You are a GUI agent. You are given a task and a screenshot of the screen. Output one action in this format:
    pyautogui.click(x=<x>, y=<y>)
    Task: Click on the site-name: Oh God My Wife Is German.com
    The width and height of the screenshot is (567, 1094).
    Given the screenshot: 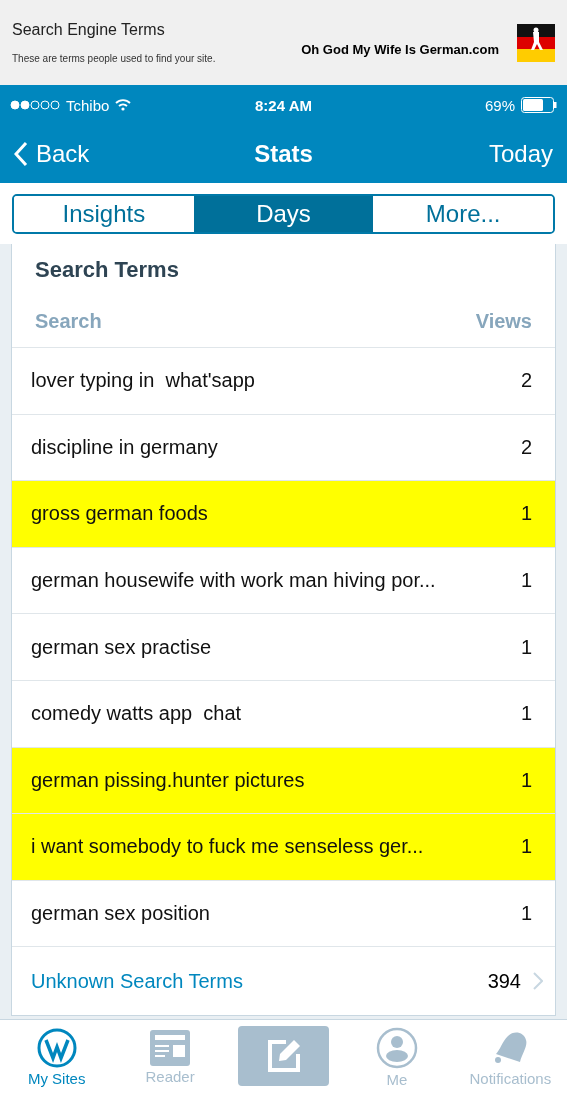 What is the action you would take?
    pyautogui.click(x=400, y=49)
    